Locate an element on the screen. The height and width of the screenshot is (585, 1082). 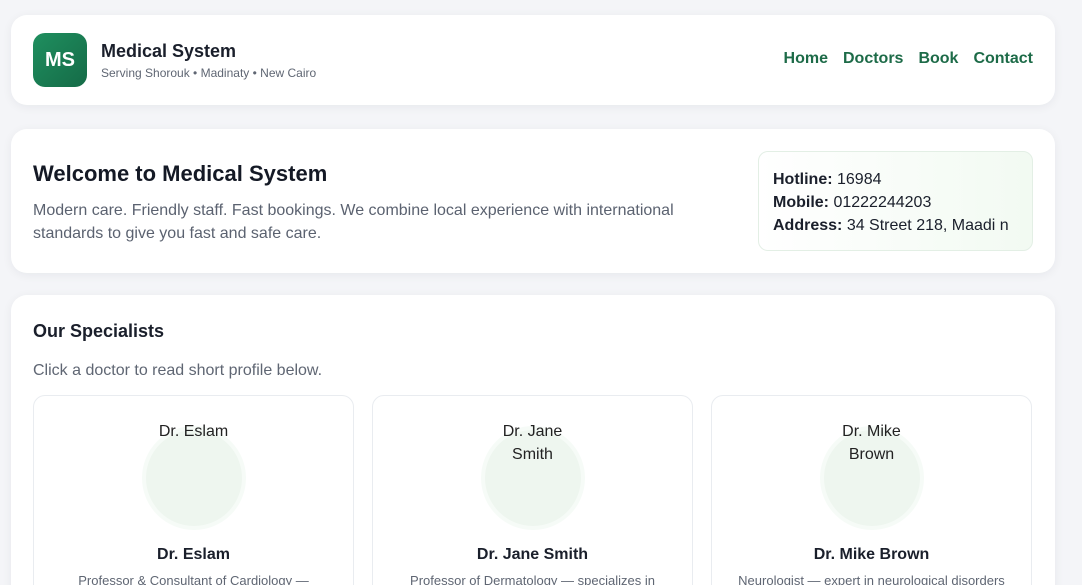
address-value: 34 Street 218, Maadi n is located at coordinates (927, 225).